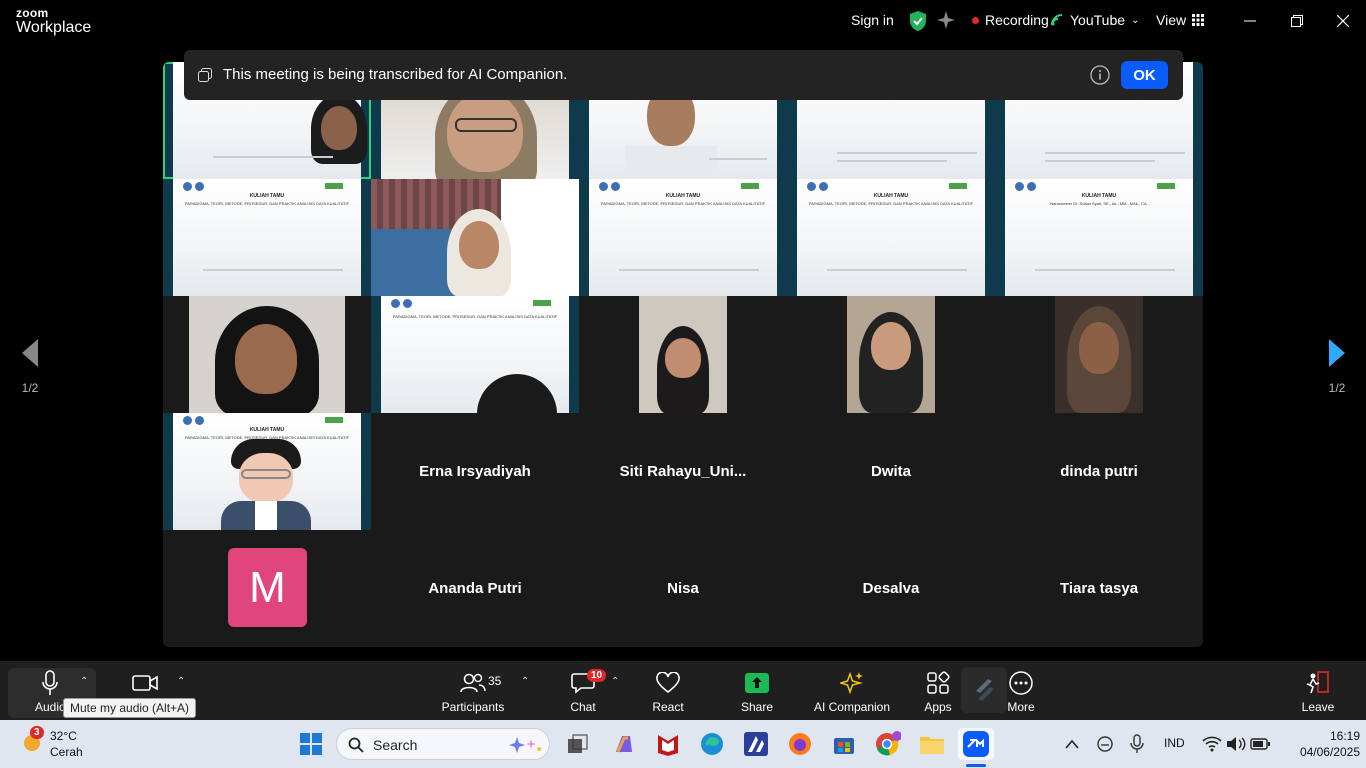 The width and height of the screenshot is (1366, 768). I want to click on microphone-tray-icon, so click(1137, 744).